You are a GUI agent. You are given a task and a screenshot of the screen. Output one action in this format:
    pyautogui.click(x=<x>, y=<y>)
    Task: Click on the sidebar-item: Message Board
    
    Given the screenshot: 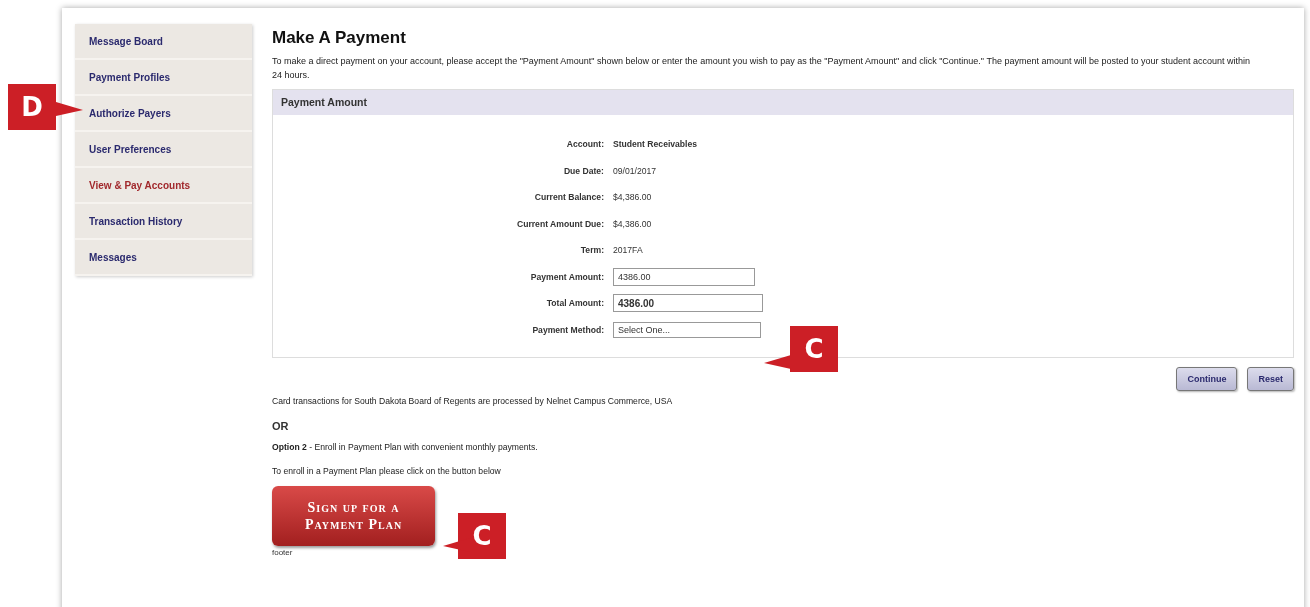 What is the action you would take?
    pyautogui.click(x=163, y=42)
    